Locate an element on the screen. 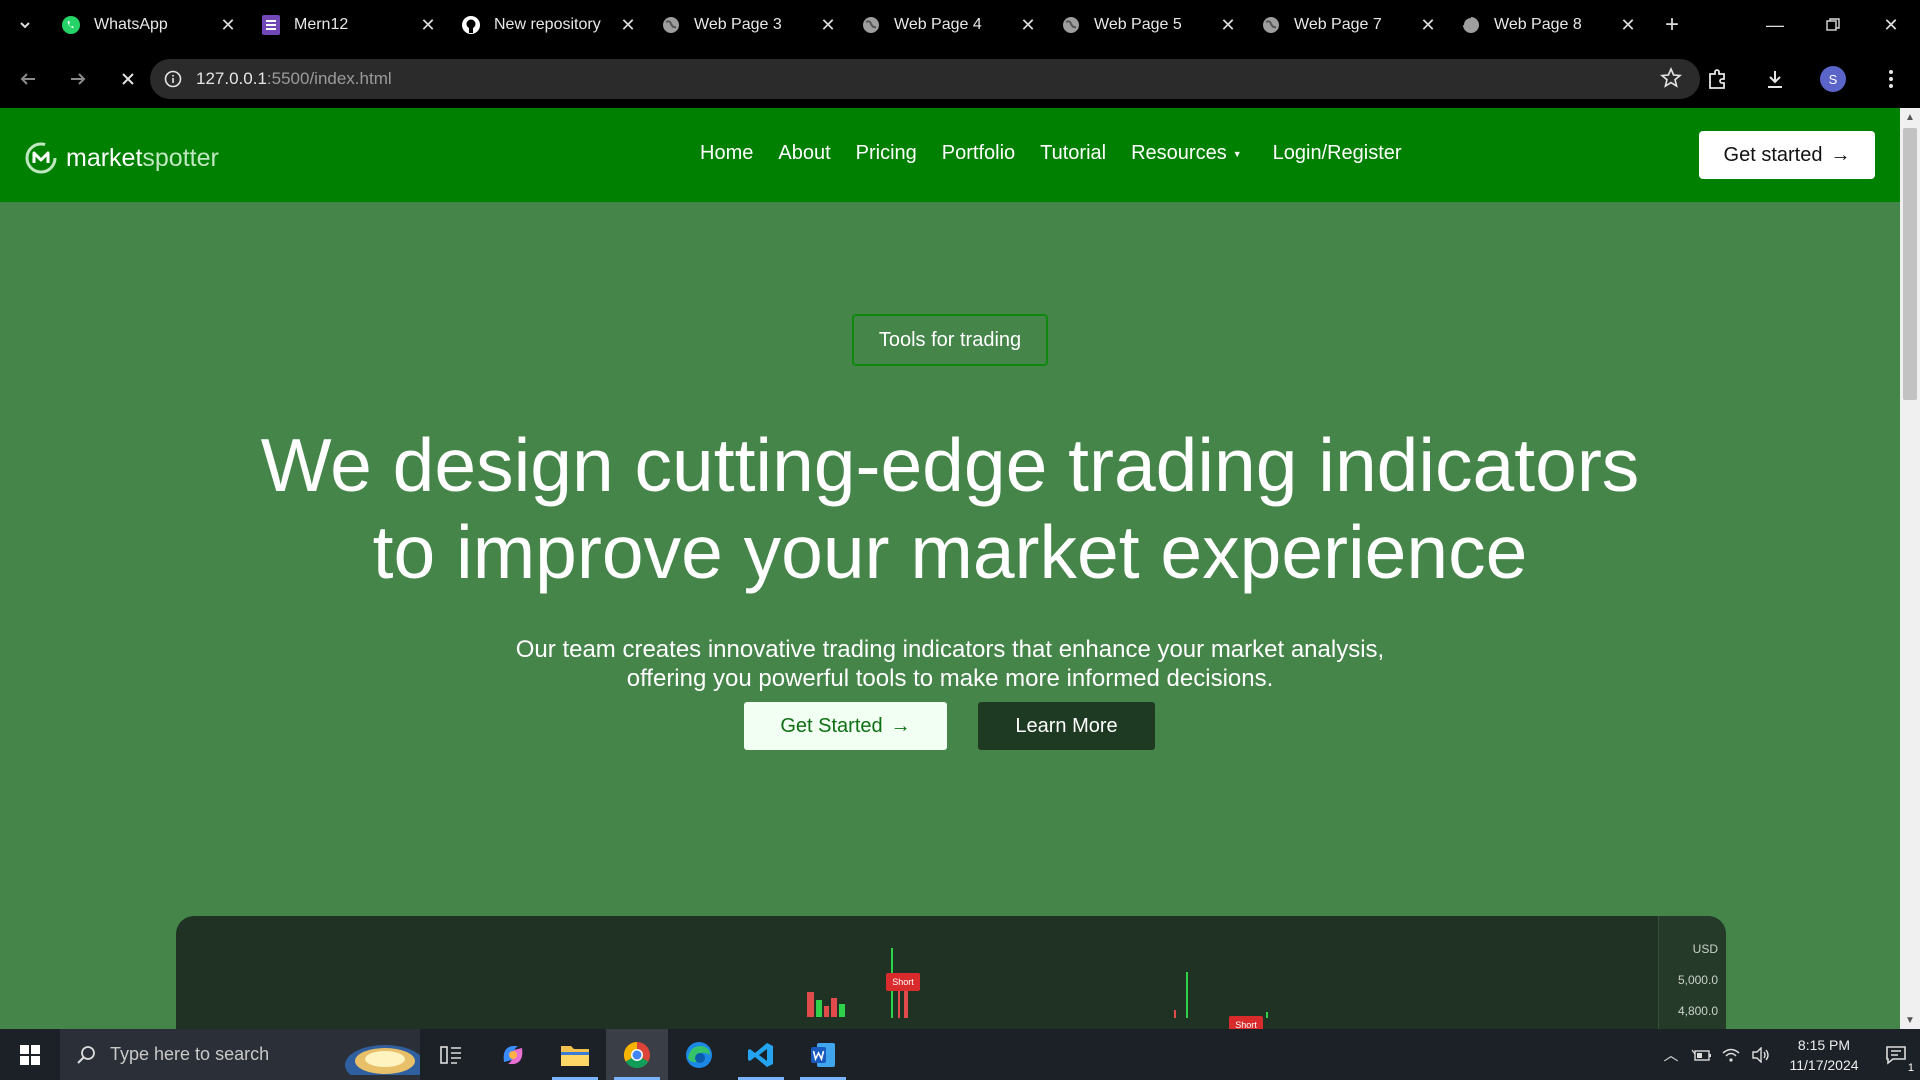 The height and width of the screenshot is (1080, 1920). restore-icon is located at coordinates (1833, 25).